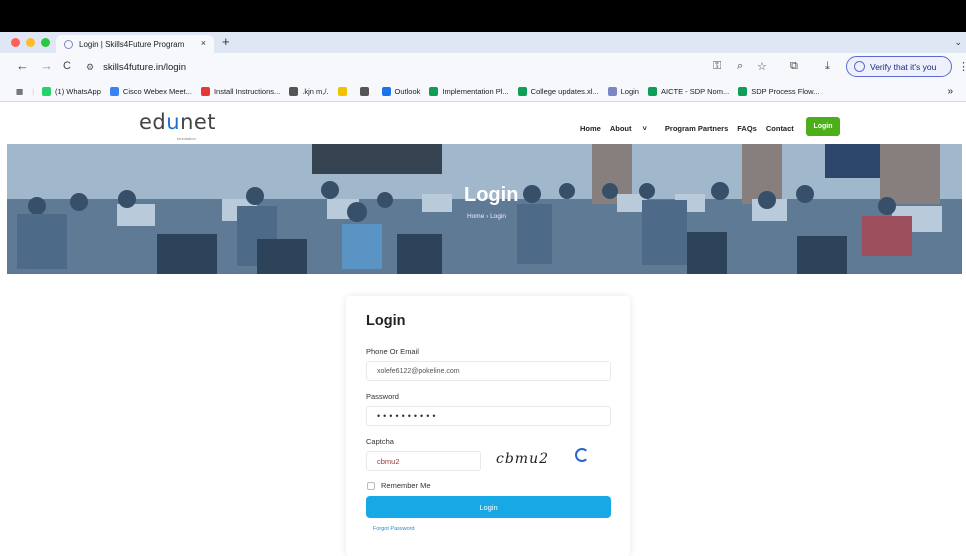 This screenshot has height=556, width=966. What do you see at coordinates (198, 122) in the screenshot?
I see `logo-text-end: net` at bounding box center [198, 122].